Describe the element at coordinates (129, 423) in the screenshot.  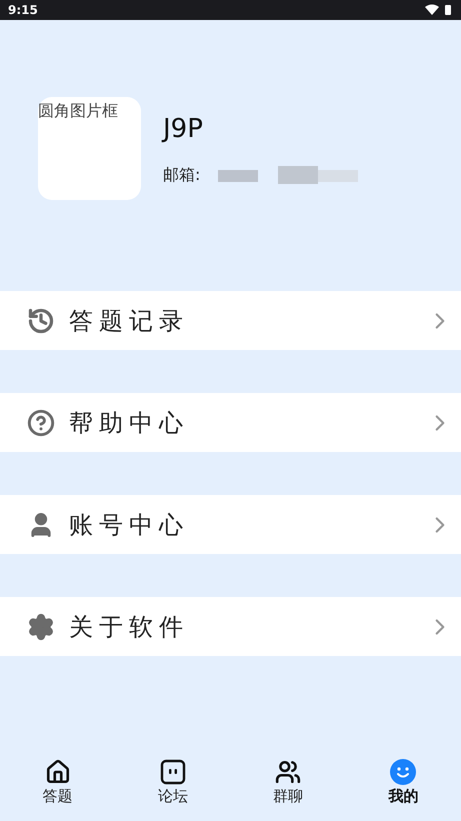
I see `menu-label: 帮助中心` at that location.